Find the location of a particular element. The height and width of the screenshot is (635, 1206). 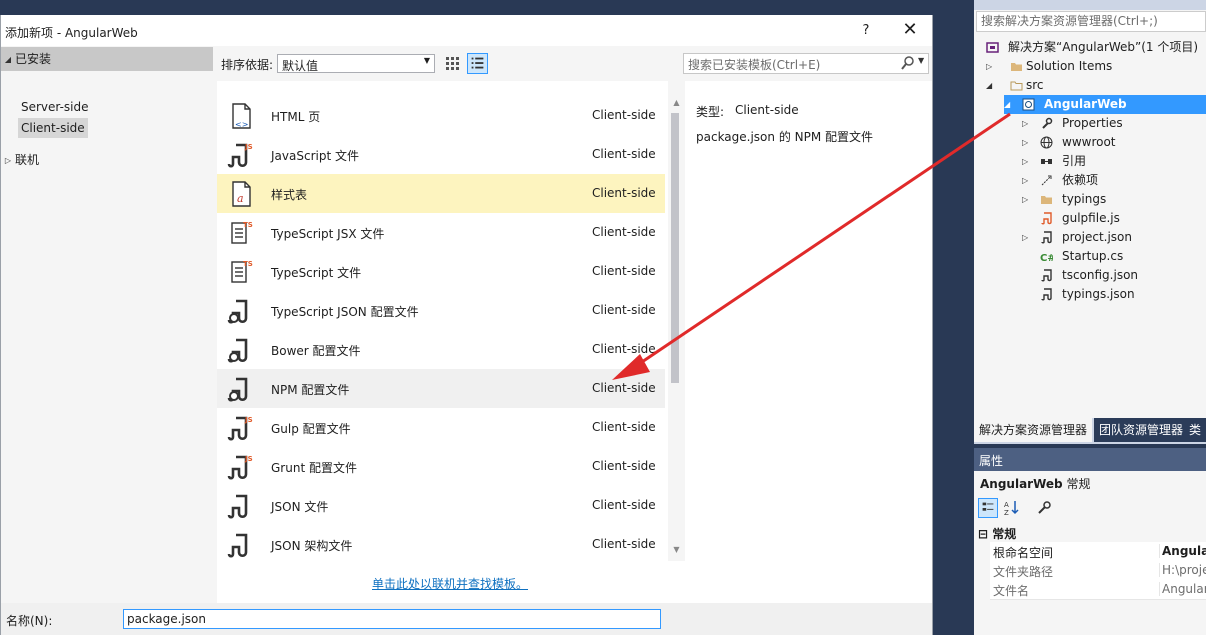

template-item: Bower 配置文件 Client-side is located at coordinates (441, 349).